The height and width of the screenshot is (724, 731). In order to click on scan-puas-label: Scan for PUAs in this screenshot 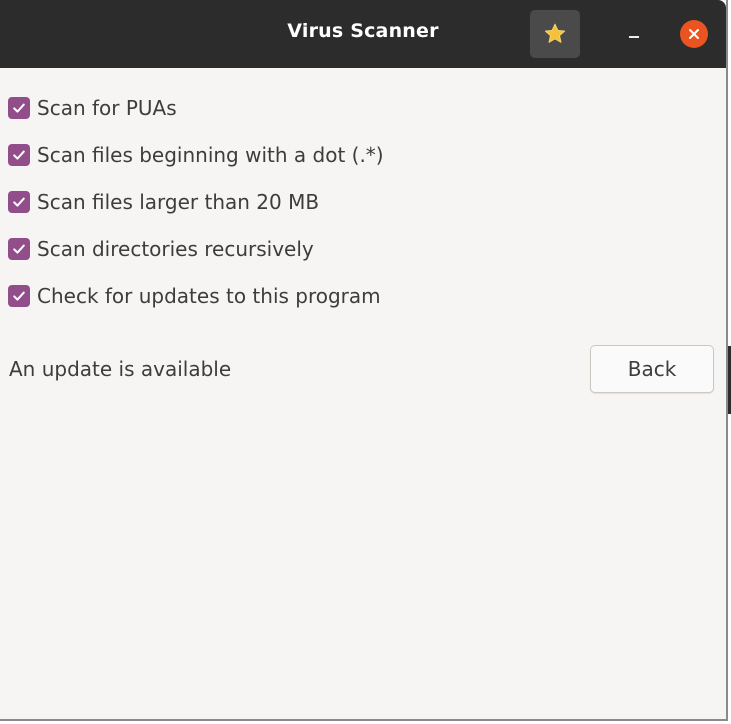, I will do `click(107, 108)`.